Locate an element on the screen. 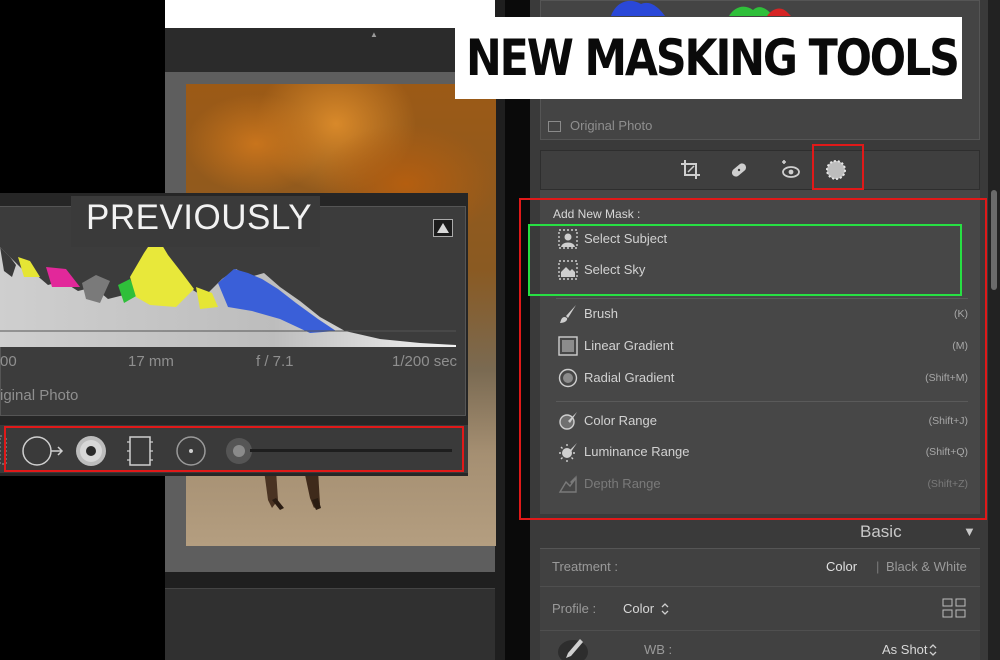 This screenshot has width=1000, height=660. previous-aperture-readout: f / 7.1 is located at coordinates (275, 361).